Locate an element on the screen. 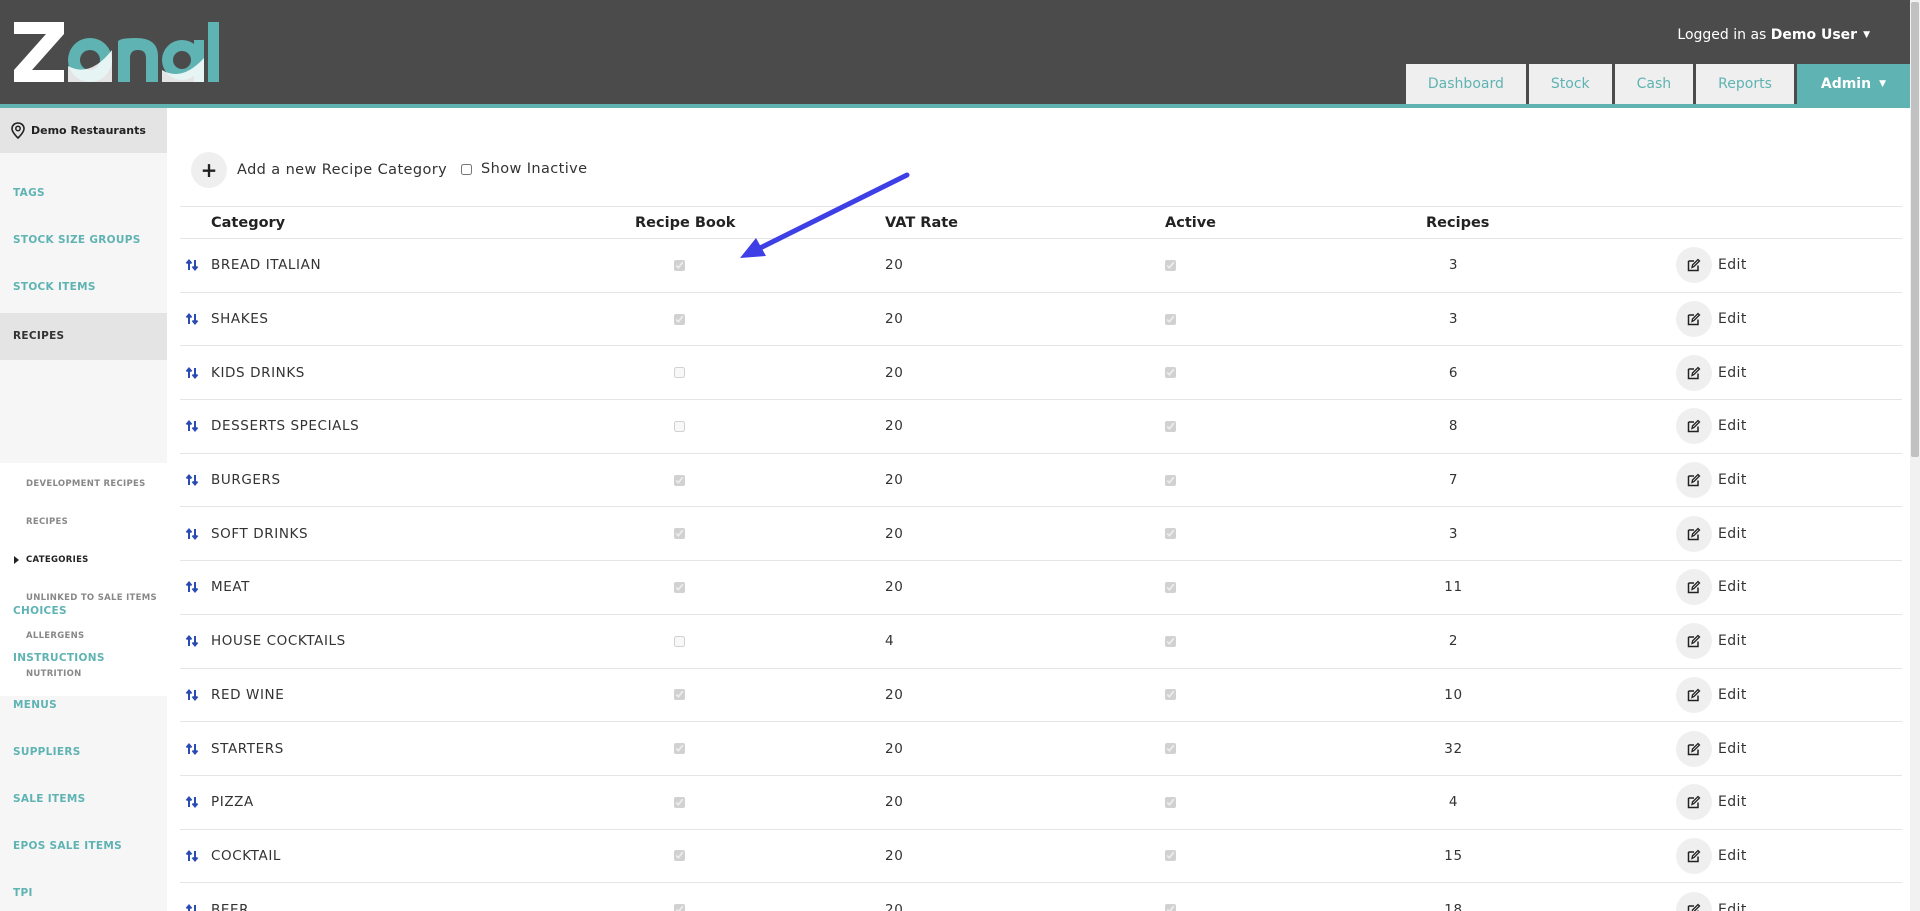  cell-recipes-count: 4 is located at coordinates (1536, 802).